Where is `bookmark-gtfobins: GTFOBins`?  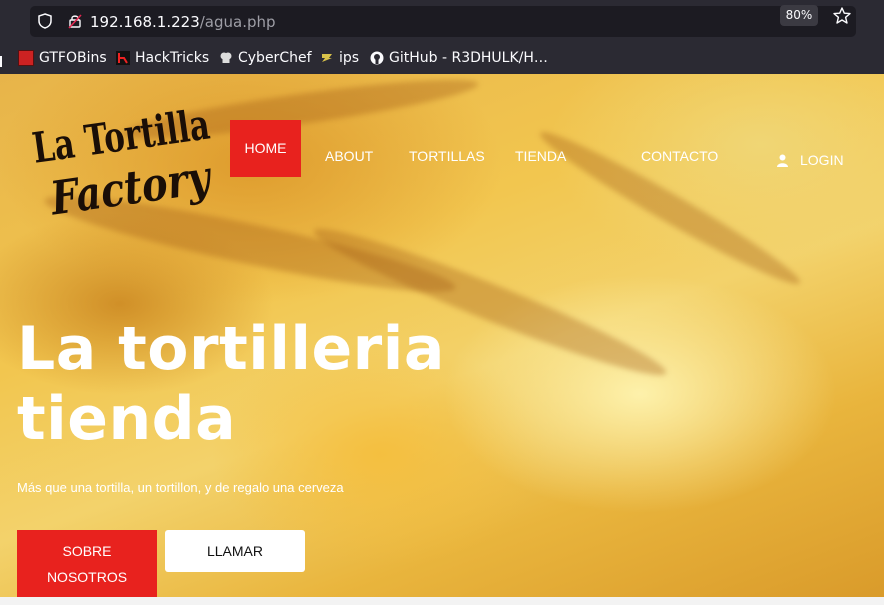
bookmark-gtfobins: GTFOBins is located at coordinates (62, 58).